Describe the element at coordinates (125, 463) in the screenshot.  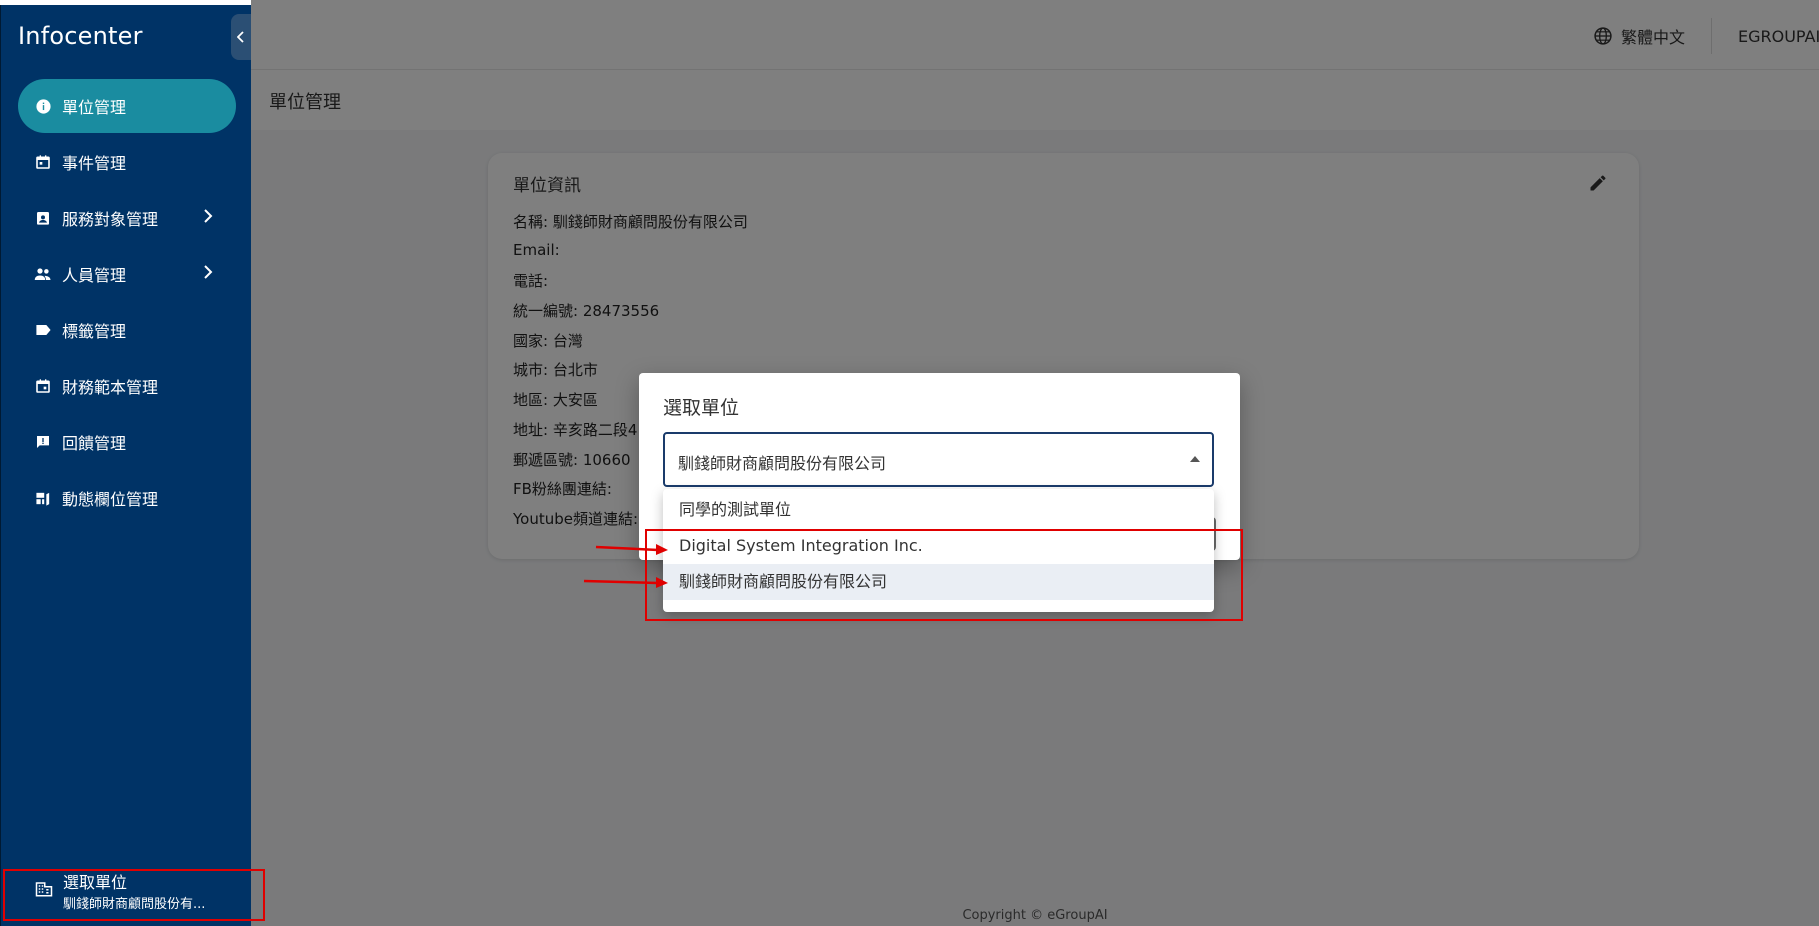
I see `sidebar-shade` at that location.